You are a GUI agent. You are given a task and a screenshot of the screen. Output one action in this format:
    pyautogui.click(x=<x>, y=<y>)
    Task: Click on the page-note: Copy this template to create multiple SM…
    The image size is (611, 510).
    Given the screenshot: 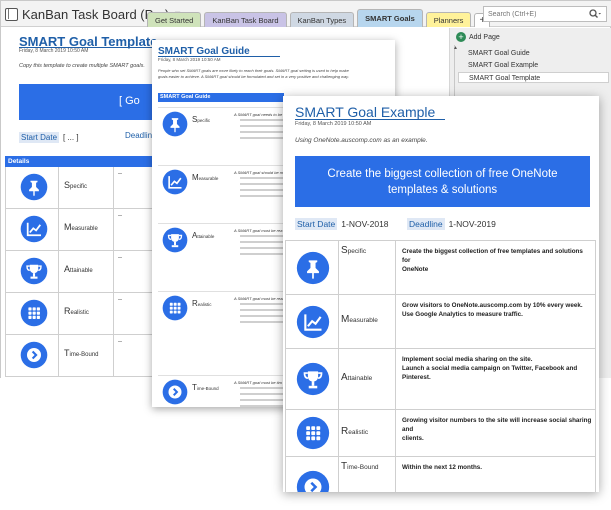 What is the action you would take?
    pyautogui.click(x=82, y=66)
    